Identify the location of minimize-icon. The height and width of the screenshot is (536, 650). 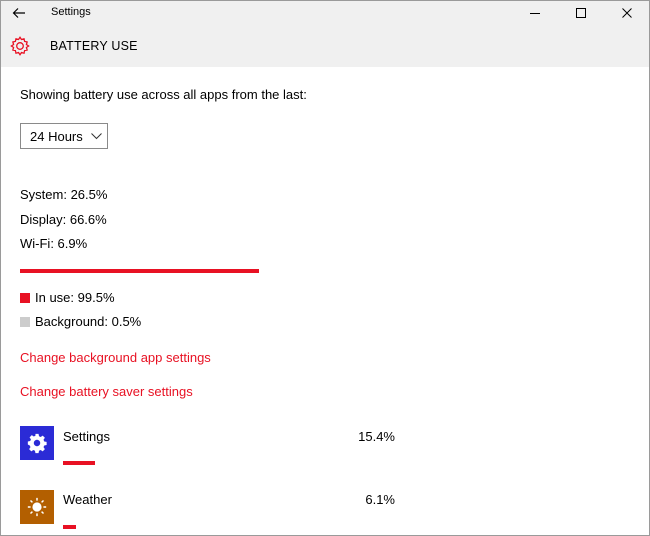
(535, 13).